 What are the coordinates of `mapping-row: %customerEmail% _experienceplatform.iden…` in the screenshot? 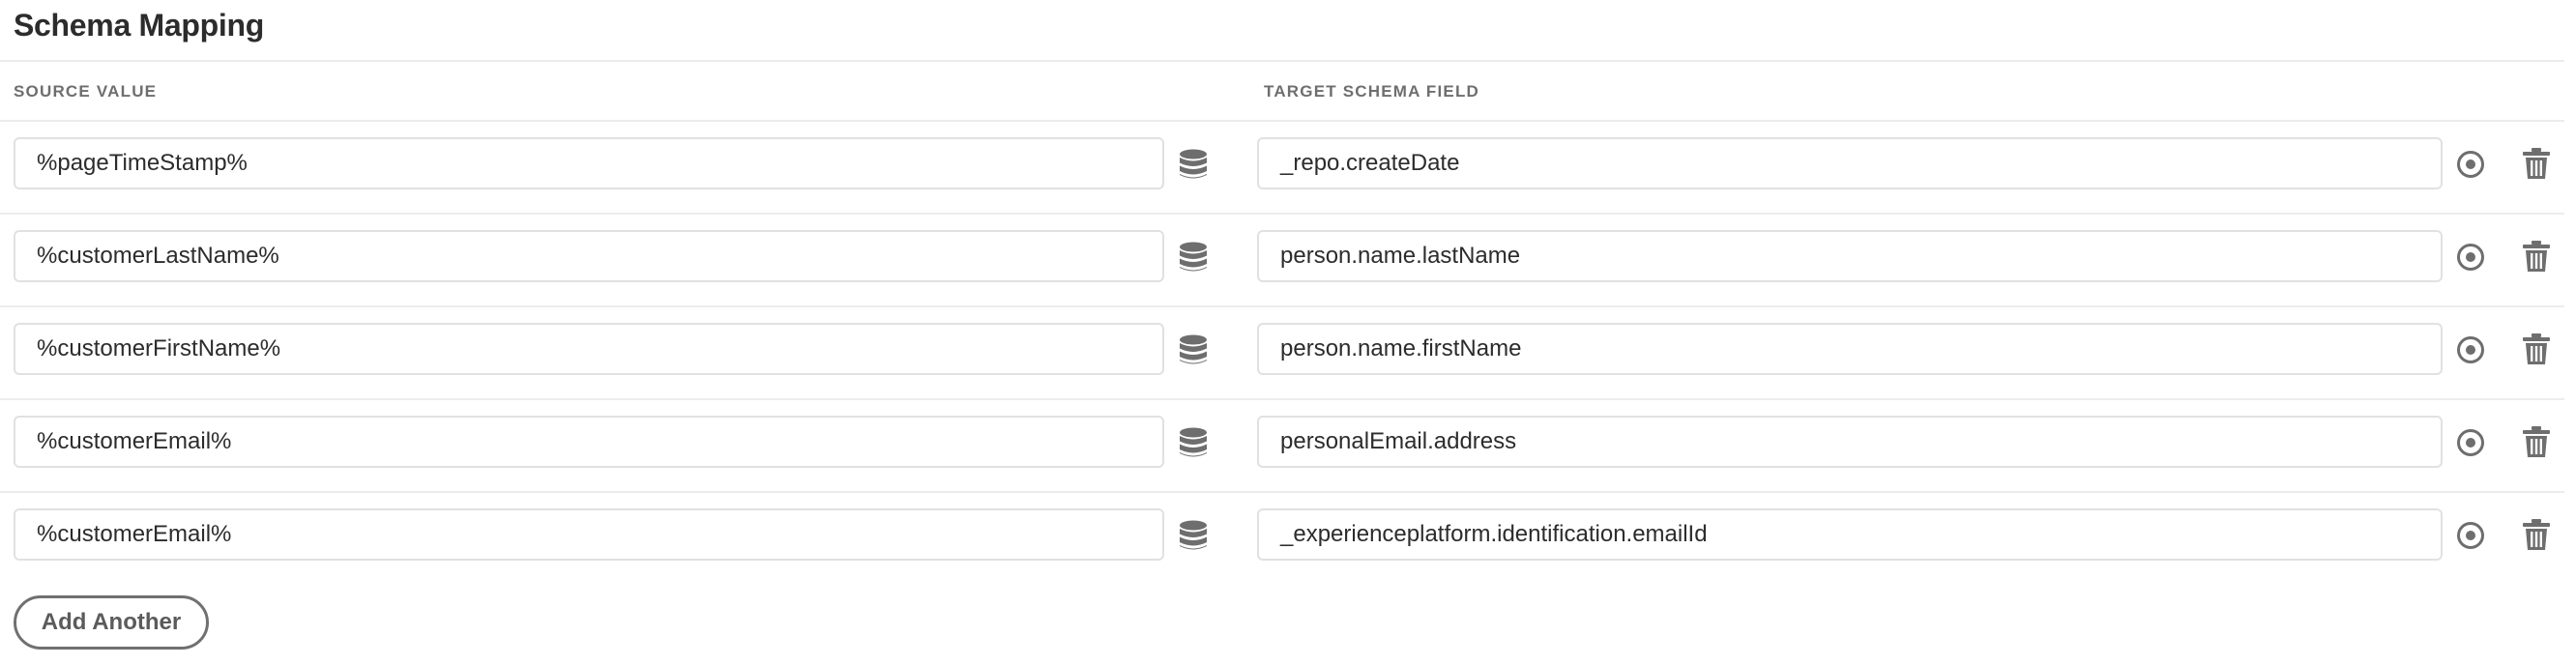 It's located at (1282, 540).